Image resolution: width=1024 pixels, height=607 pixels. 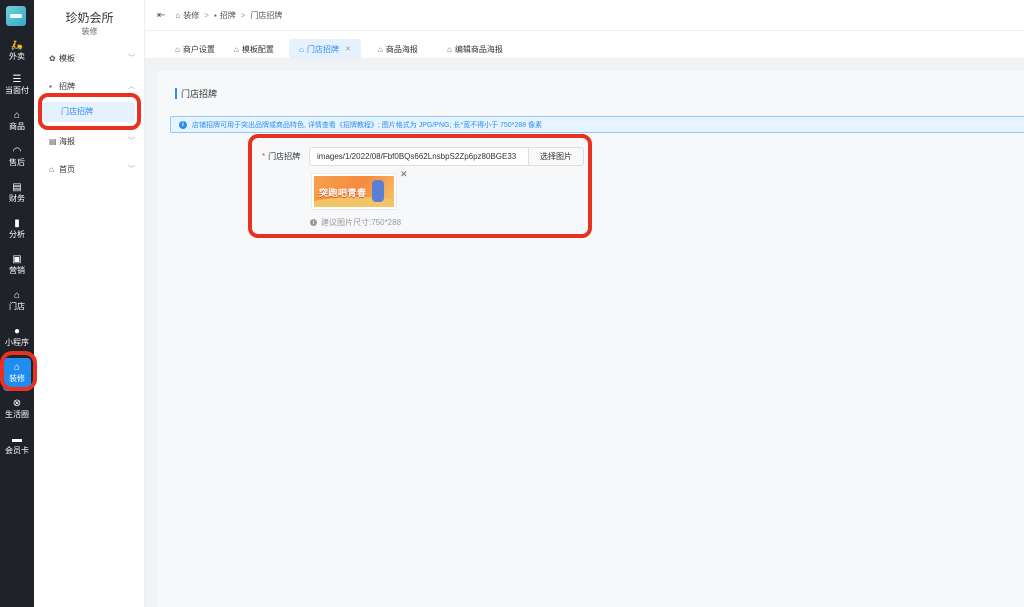 What do you see at coordinates (348, 49) in the screenshot?
I see `close-icon: ✕` at bounding box center [348, 49].